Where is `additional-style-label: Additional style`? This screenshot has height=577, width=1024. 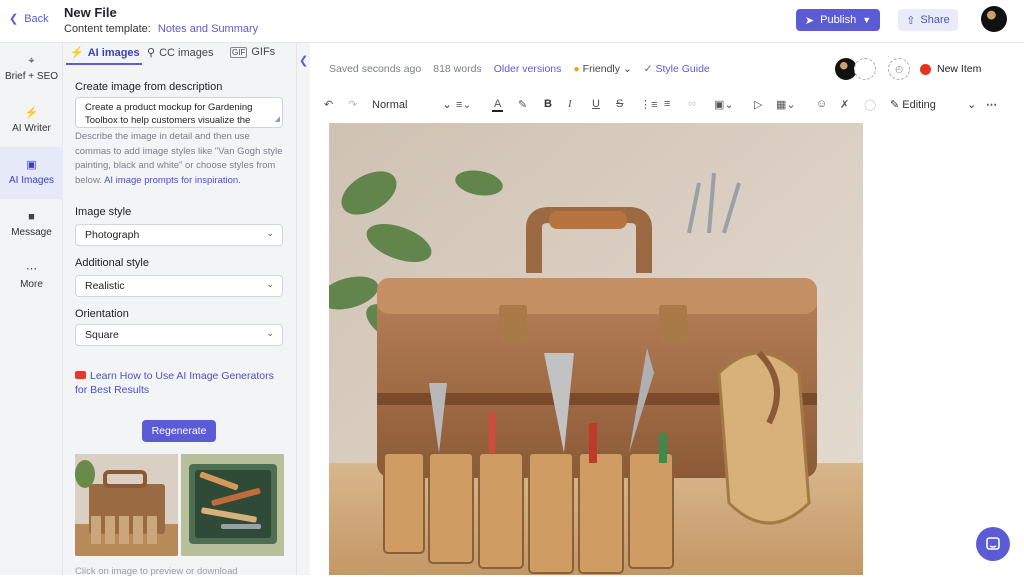
additional-style-label: Additional style is located at coordinates (112, 263).